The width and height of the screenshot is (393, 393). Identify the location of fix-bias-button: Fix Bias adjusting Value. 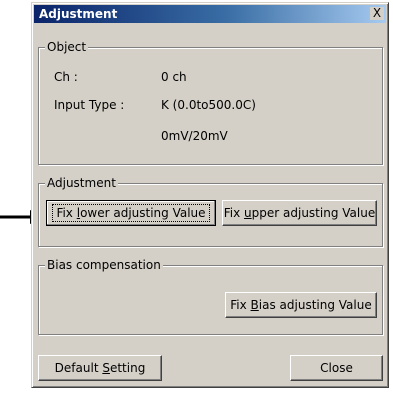
(301, 305).